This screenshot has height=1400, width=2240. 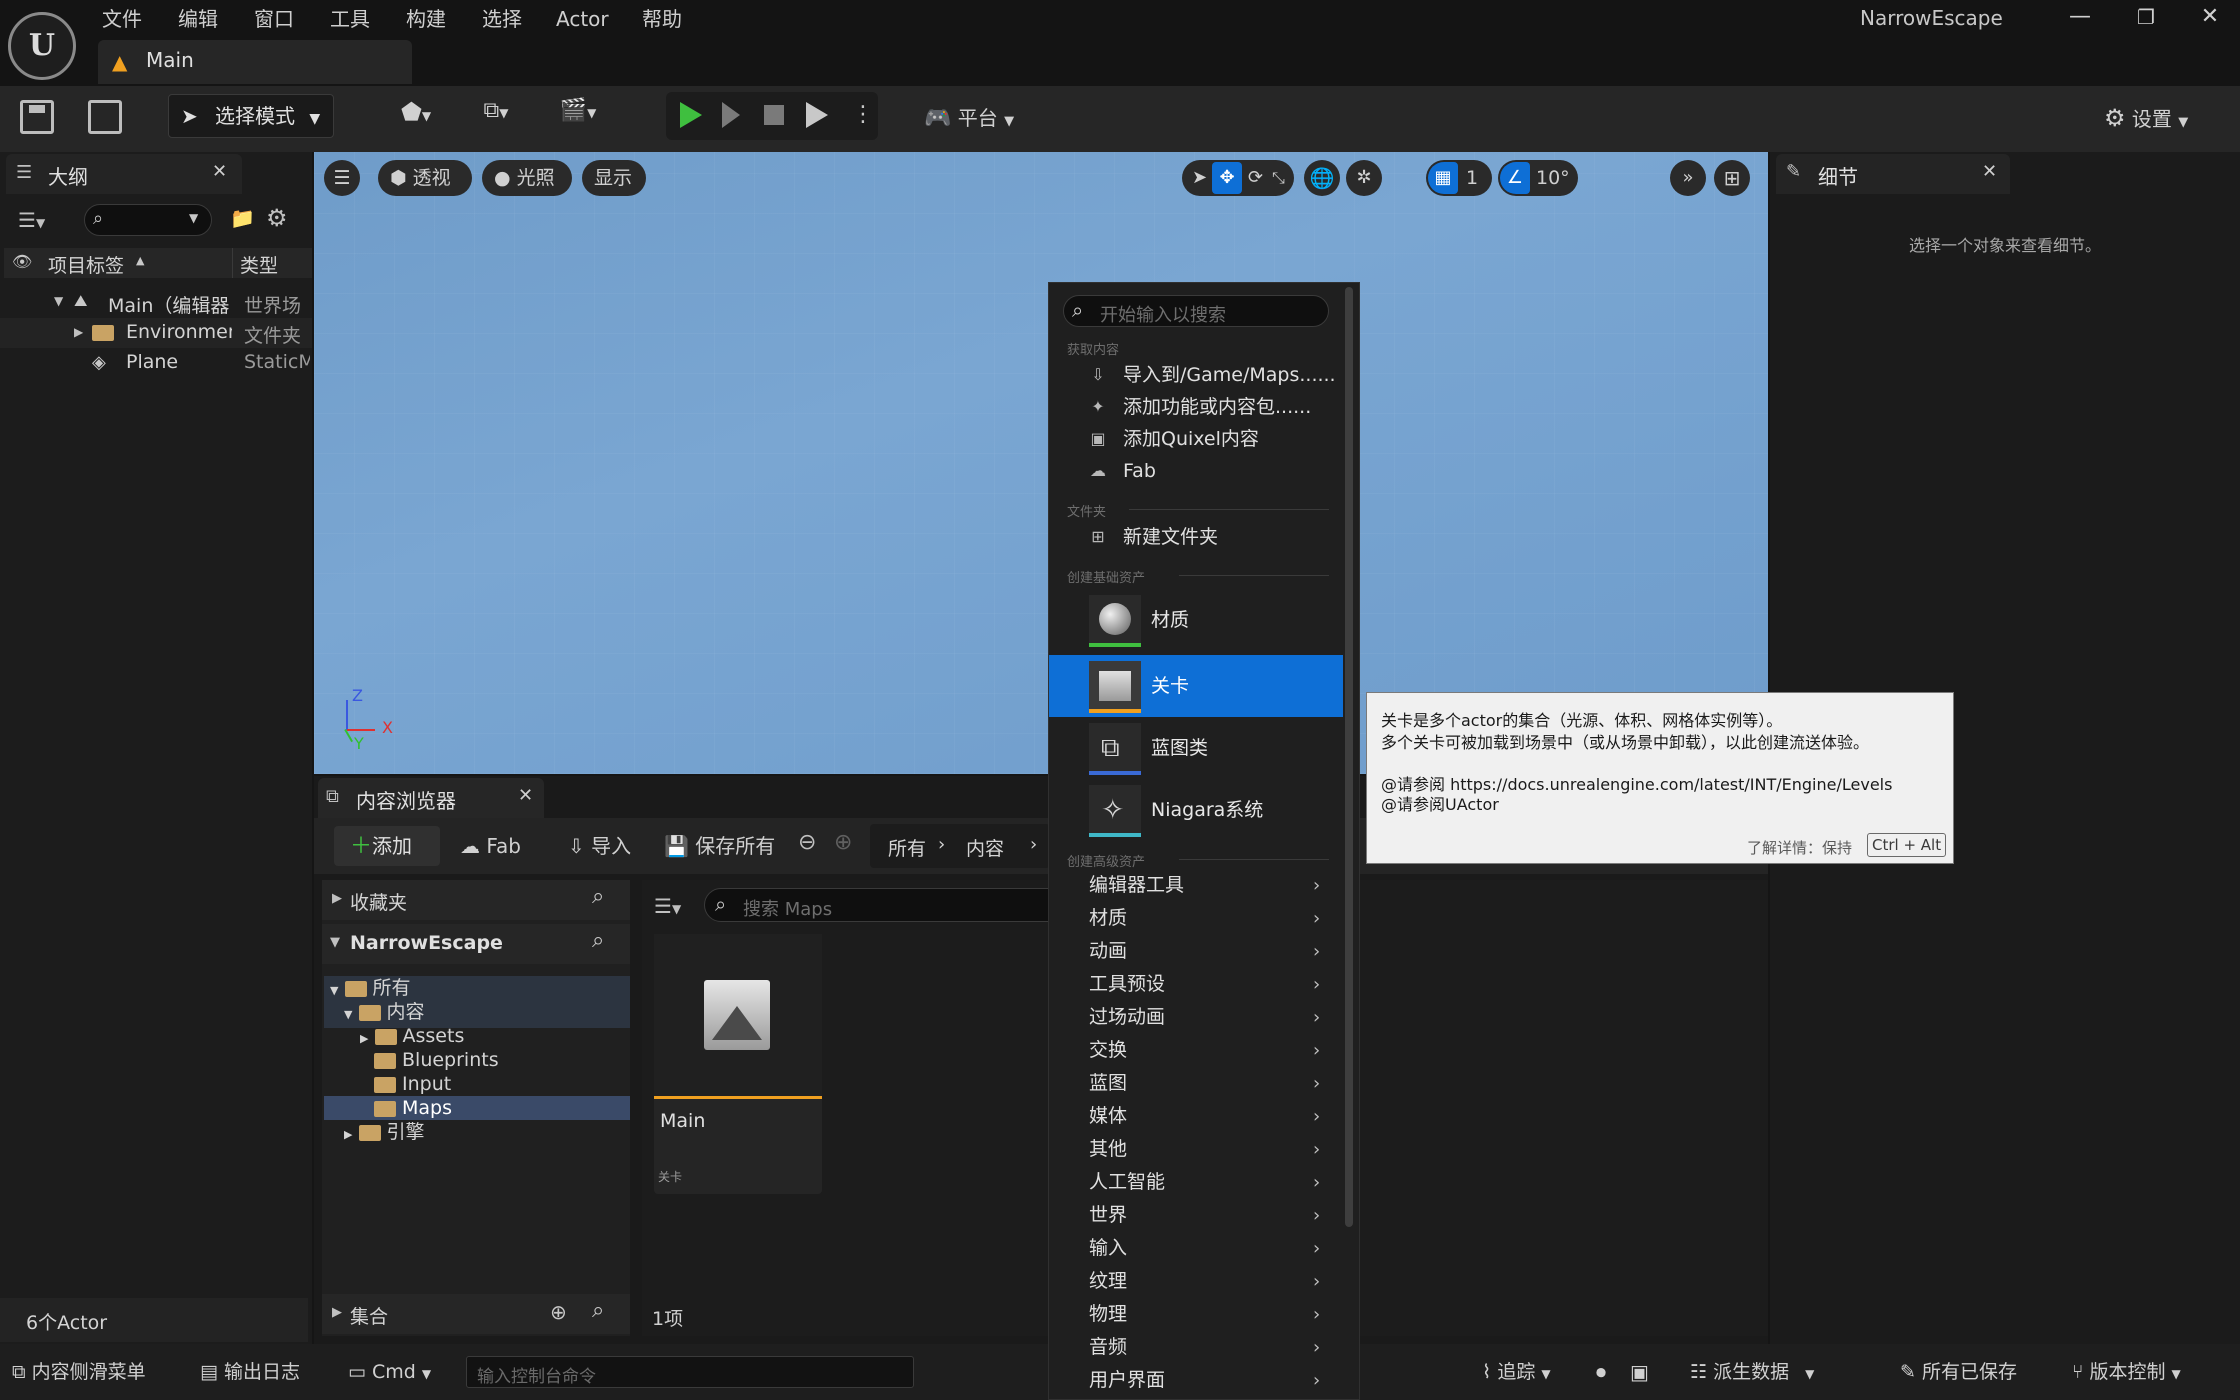 What do you see at coordinates (907, 847) in the screenshot?
I see `breadcrumb-all: 所有` at bounding box center [907, 847].